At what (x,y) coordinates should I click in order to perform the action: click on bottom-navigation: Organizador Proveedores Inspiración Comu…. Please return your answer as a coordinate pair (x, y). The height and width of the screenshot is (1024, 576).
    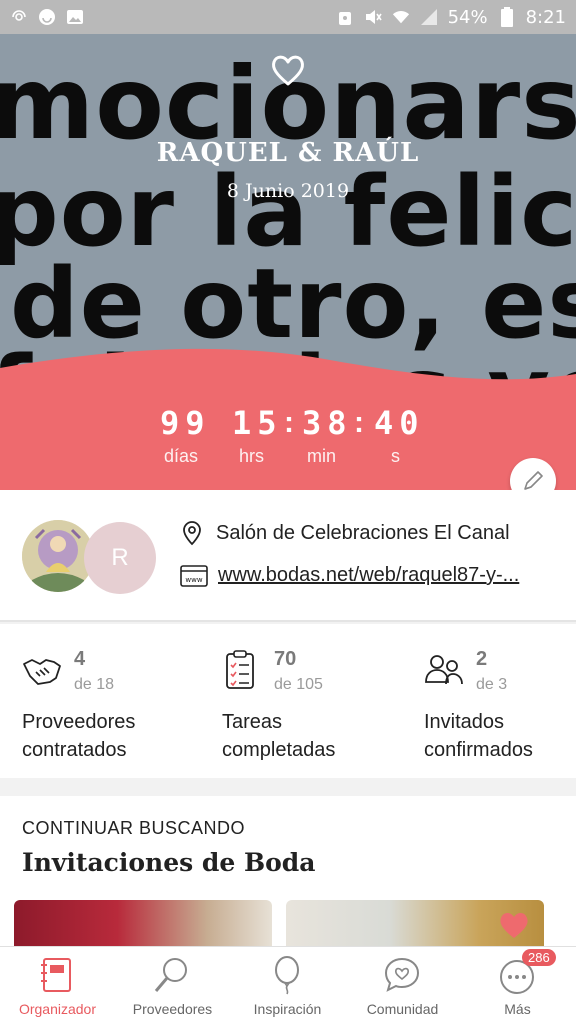
    Looking at the image, I should click on (288, 985).